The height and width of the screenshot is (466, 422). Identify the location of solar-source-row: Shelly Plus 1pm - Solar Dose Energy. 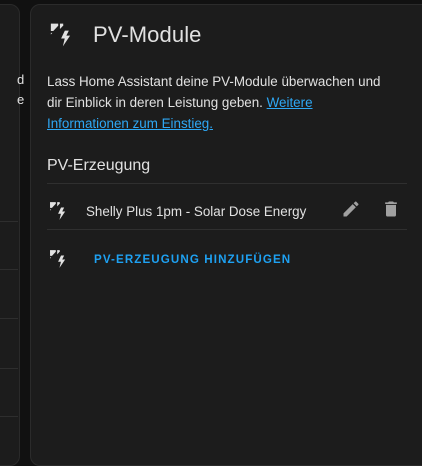
(227, 211).